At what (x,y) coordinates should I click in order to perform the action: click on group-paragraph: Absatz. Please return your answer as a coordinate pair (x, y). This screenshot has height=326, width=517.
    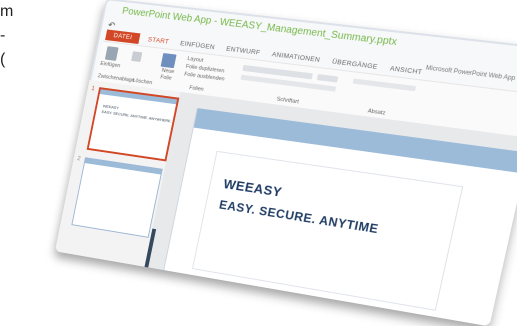
    Looking at the image, I should click on (376, 112).